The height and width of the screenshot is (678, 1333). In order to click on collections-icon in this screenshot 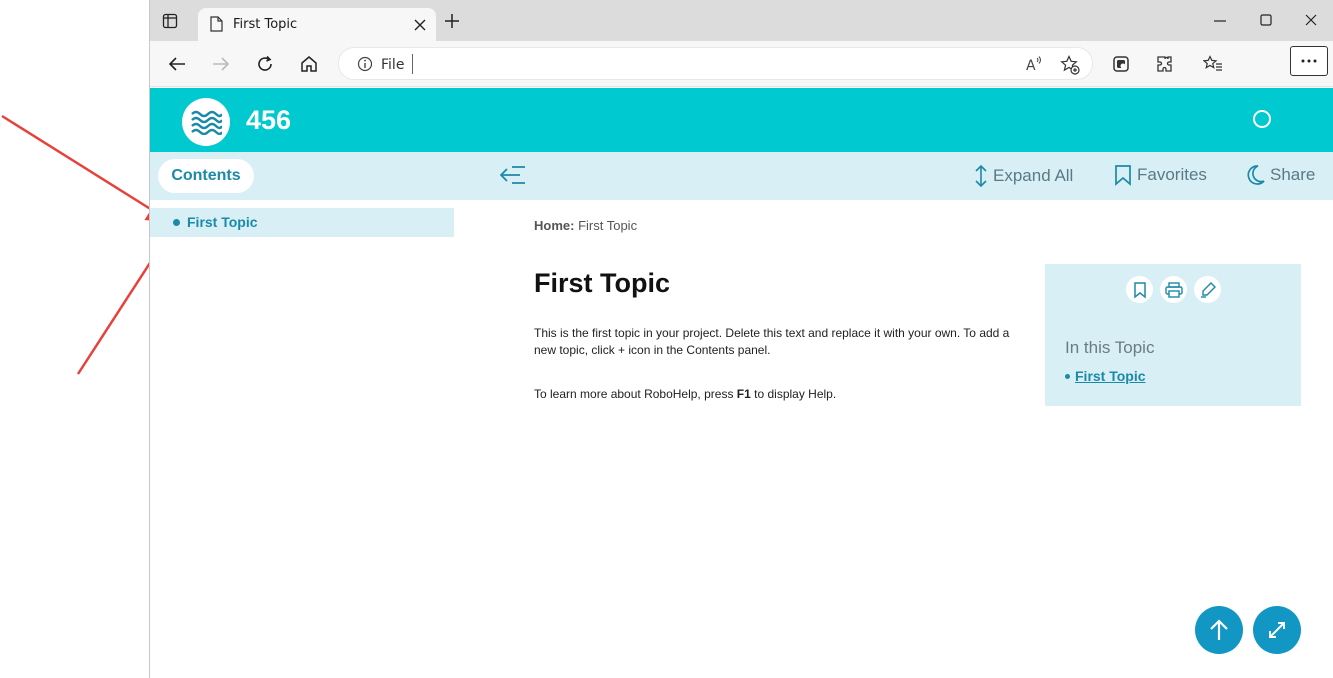, I will do `click(1121, 64)`.